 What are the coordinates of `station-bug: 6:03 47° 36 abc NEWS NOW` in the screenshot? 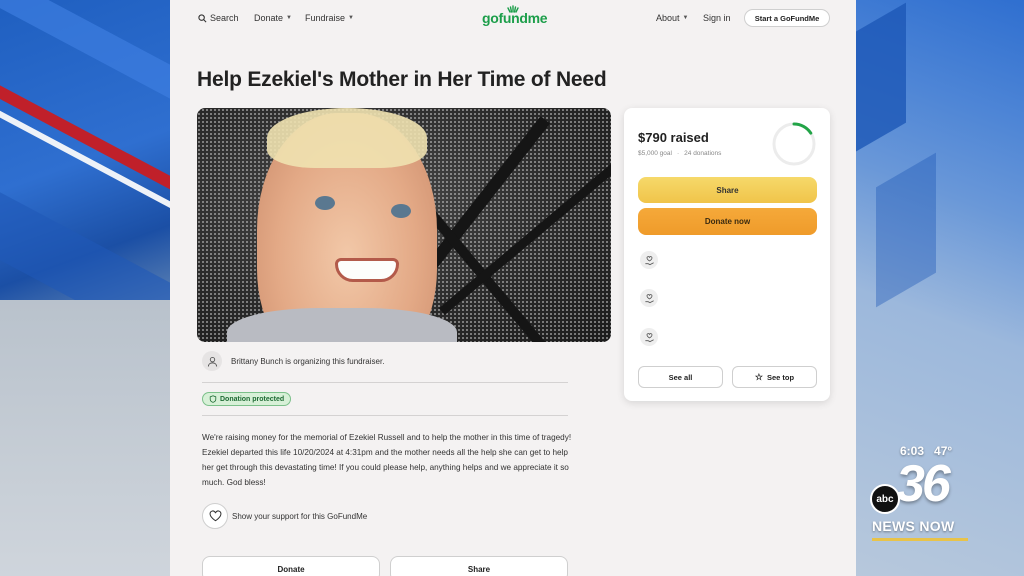 It's located at (920, 496).